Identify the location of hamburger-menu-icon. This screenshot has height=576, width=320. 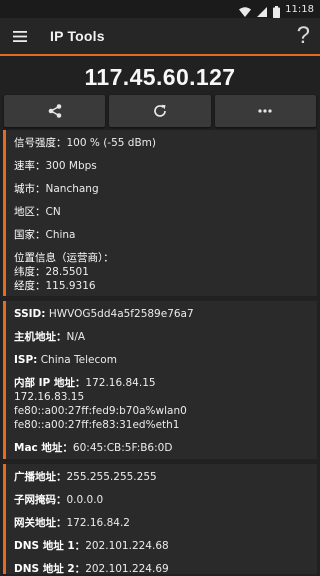
(20, 36).